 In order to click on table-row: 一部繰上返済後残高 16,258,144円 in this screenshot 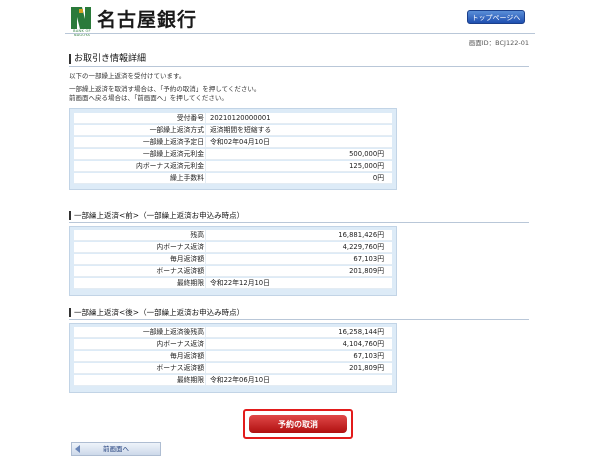, I will do `click(233, 332)`.